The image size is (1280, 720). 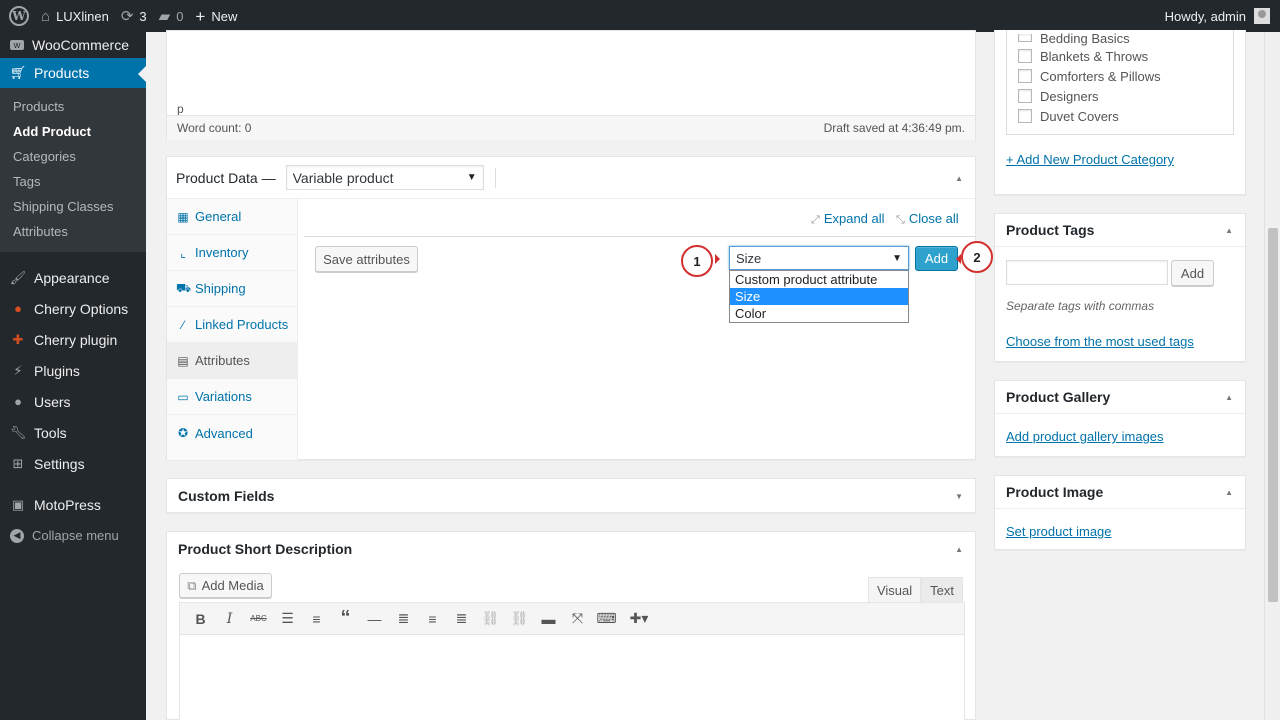 What do you see at coordinates (1090, 159) in the screenshot?
I see `add-new-category-link: + Add New Product Category` at bounding box center [1090, 159].